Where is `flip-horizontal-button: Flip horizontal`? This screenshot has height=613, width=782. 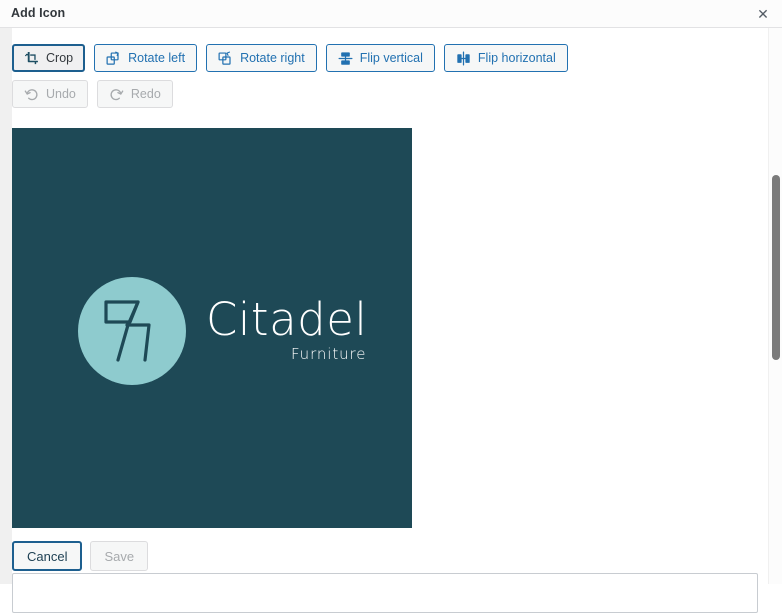
flip-horizontal-button: Flip horizontal is located at coordinates (505, 58).